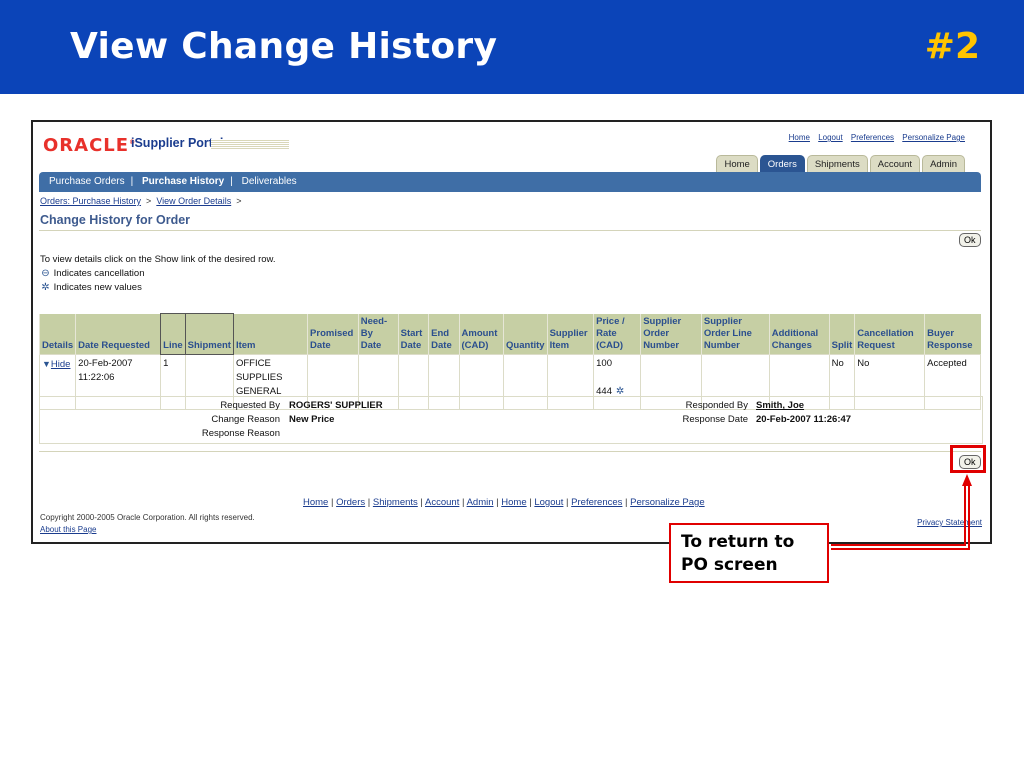 The image size is (1024, 768). Describe the element at coordinates (729, 565) in the screenshot. I see `callout-line-2: PO screen` at that location.